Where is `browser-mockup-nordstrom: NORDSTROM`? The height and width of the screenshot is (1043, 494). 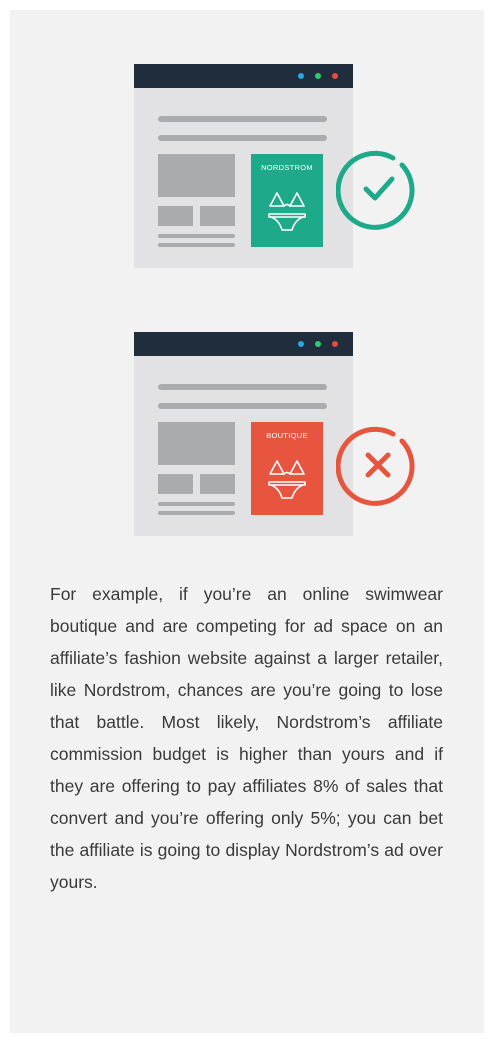 browser-mockup-nordstrom: NORDSTROM is located at coordinates (243, 166).